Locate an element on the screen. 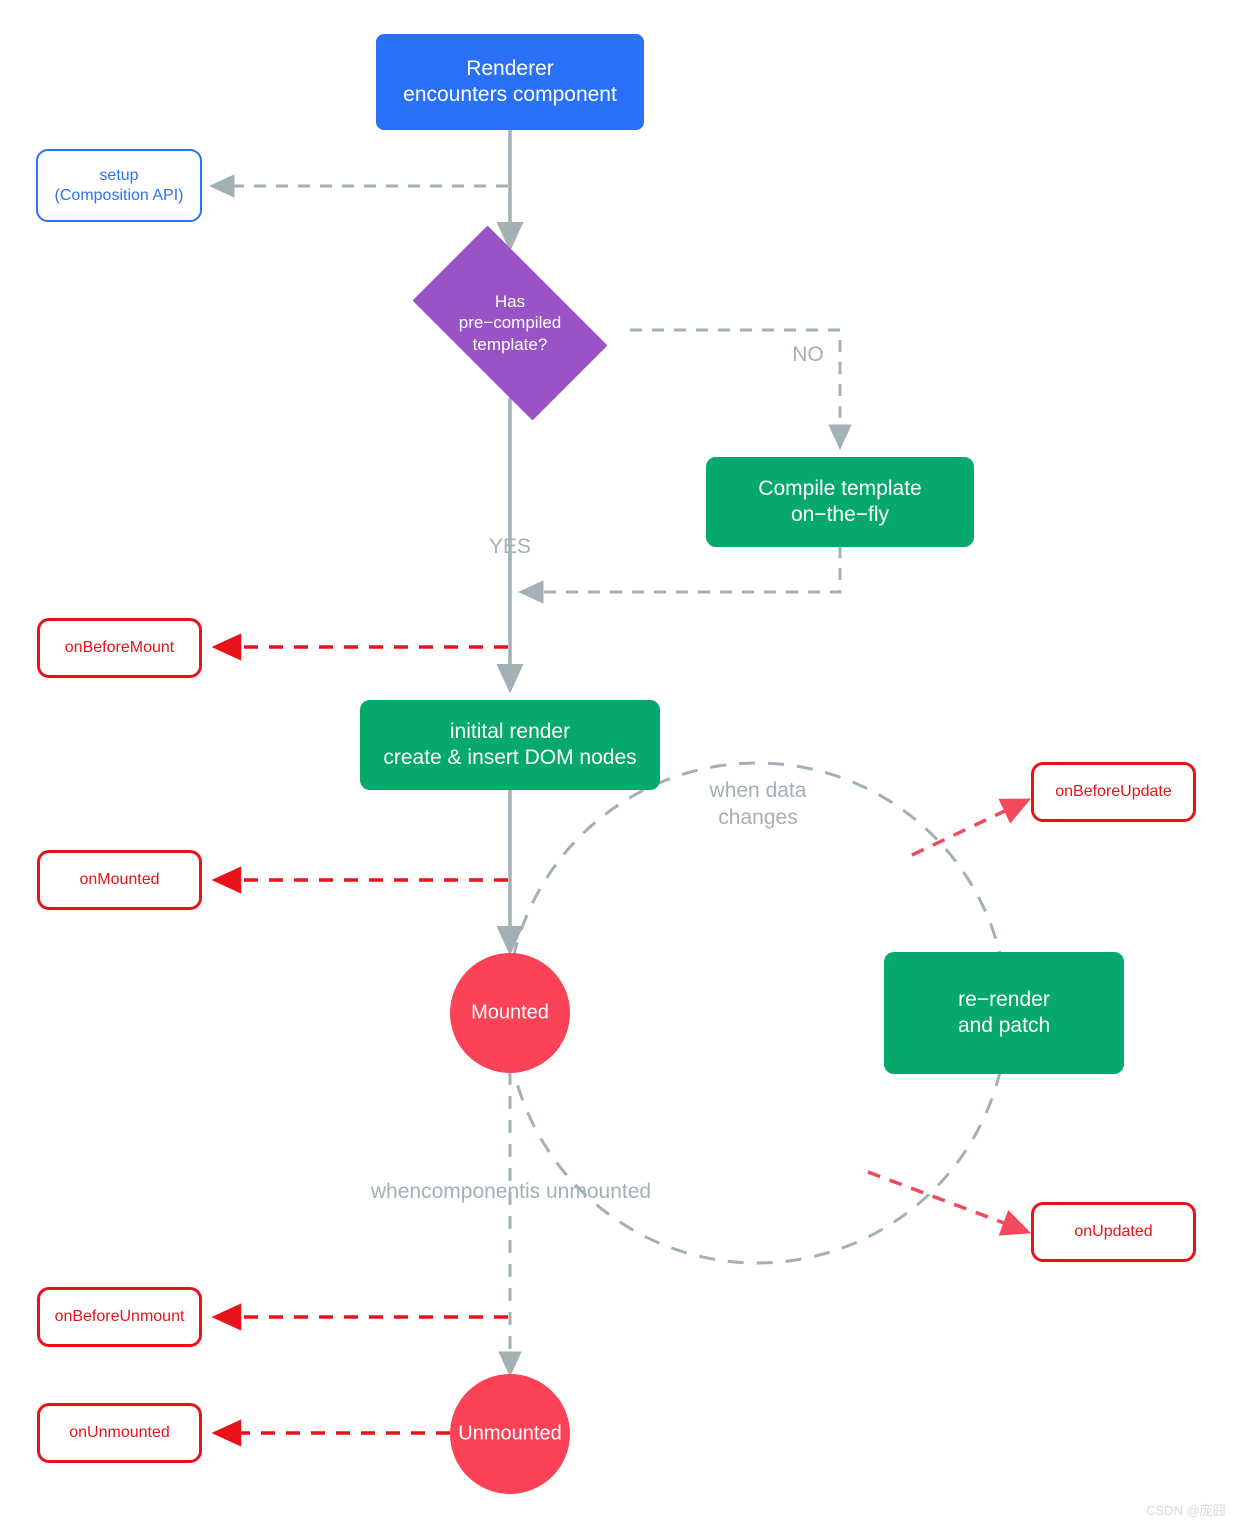  node-hook-onupdated: onUpdated is located at coordinates (1113, 1232).